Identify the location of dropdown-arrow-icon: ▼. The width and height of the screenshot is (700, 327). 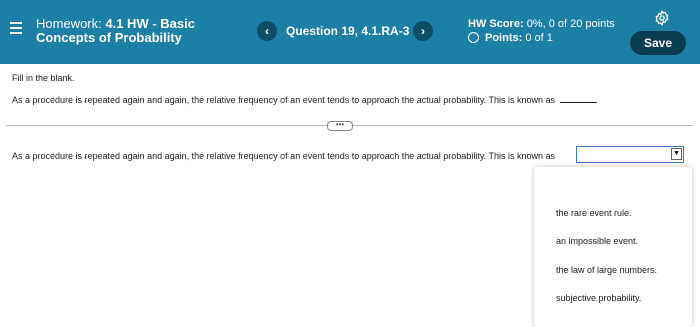
(676, 154).